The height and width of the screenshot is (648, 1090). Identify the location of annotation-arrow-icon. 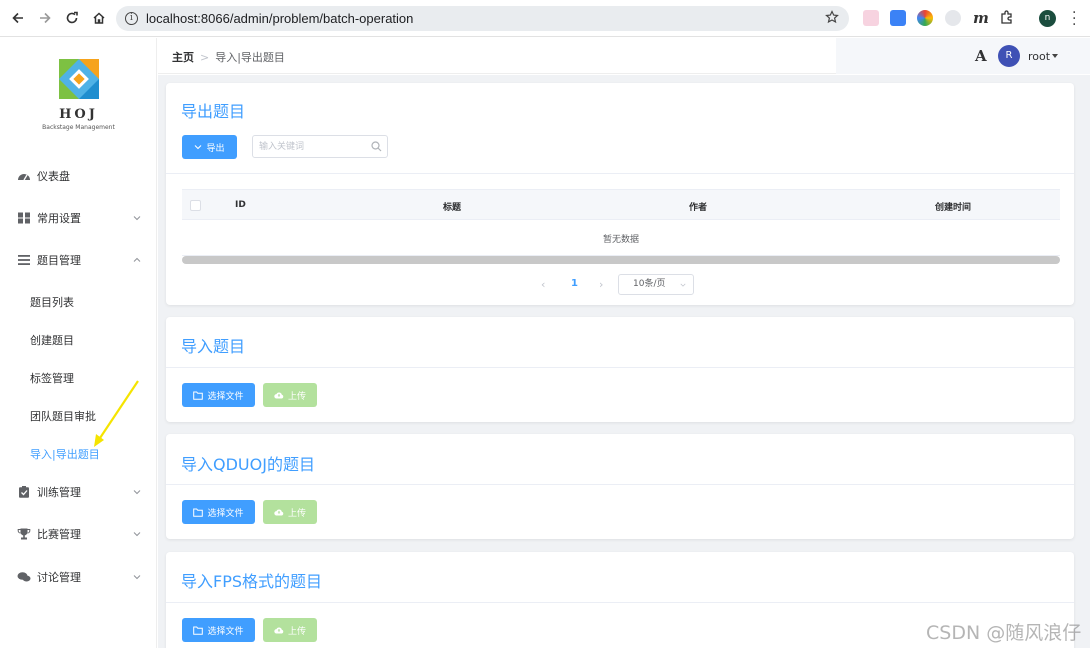
(116, 413).